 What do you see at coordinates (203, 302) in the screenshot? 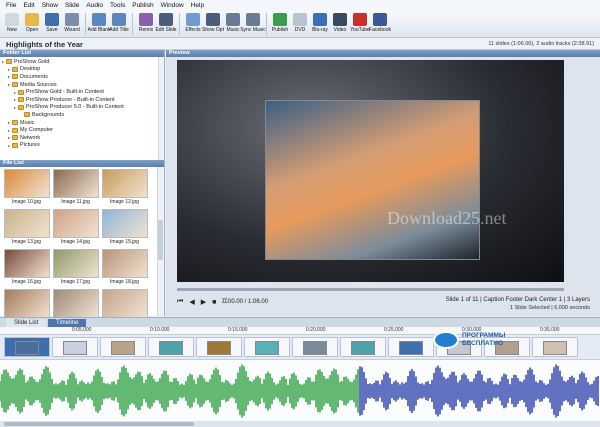
I see `play-icon: ▶` at bounding box center [203, 302].